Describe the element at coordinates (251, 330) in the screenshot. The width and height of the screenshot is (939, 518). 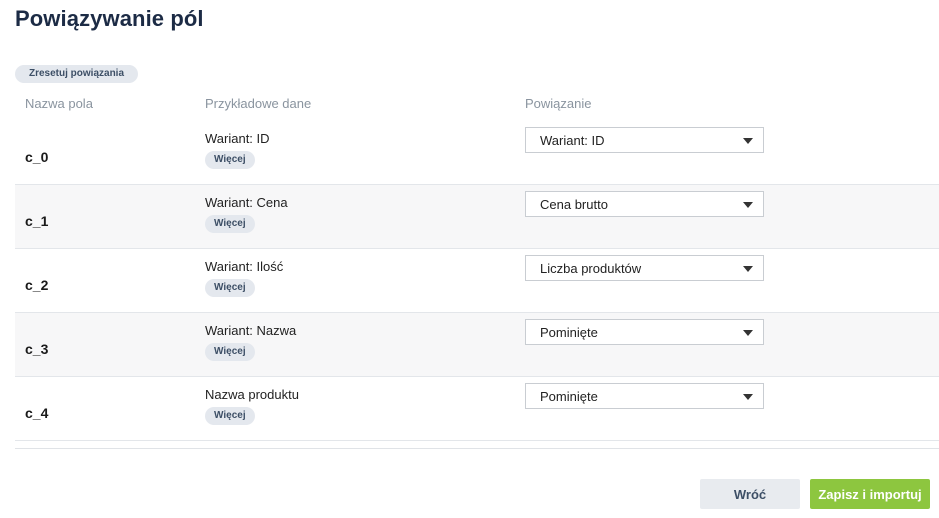
I see `sample-data: Wariant: Nazwa` at that location.